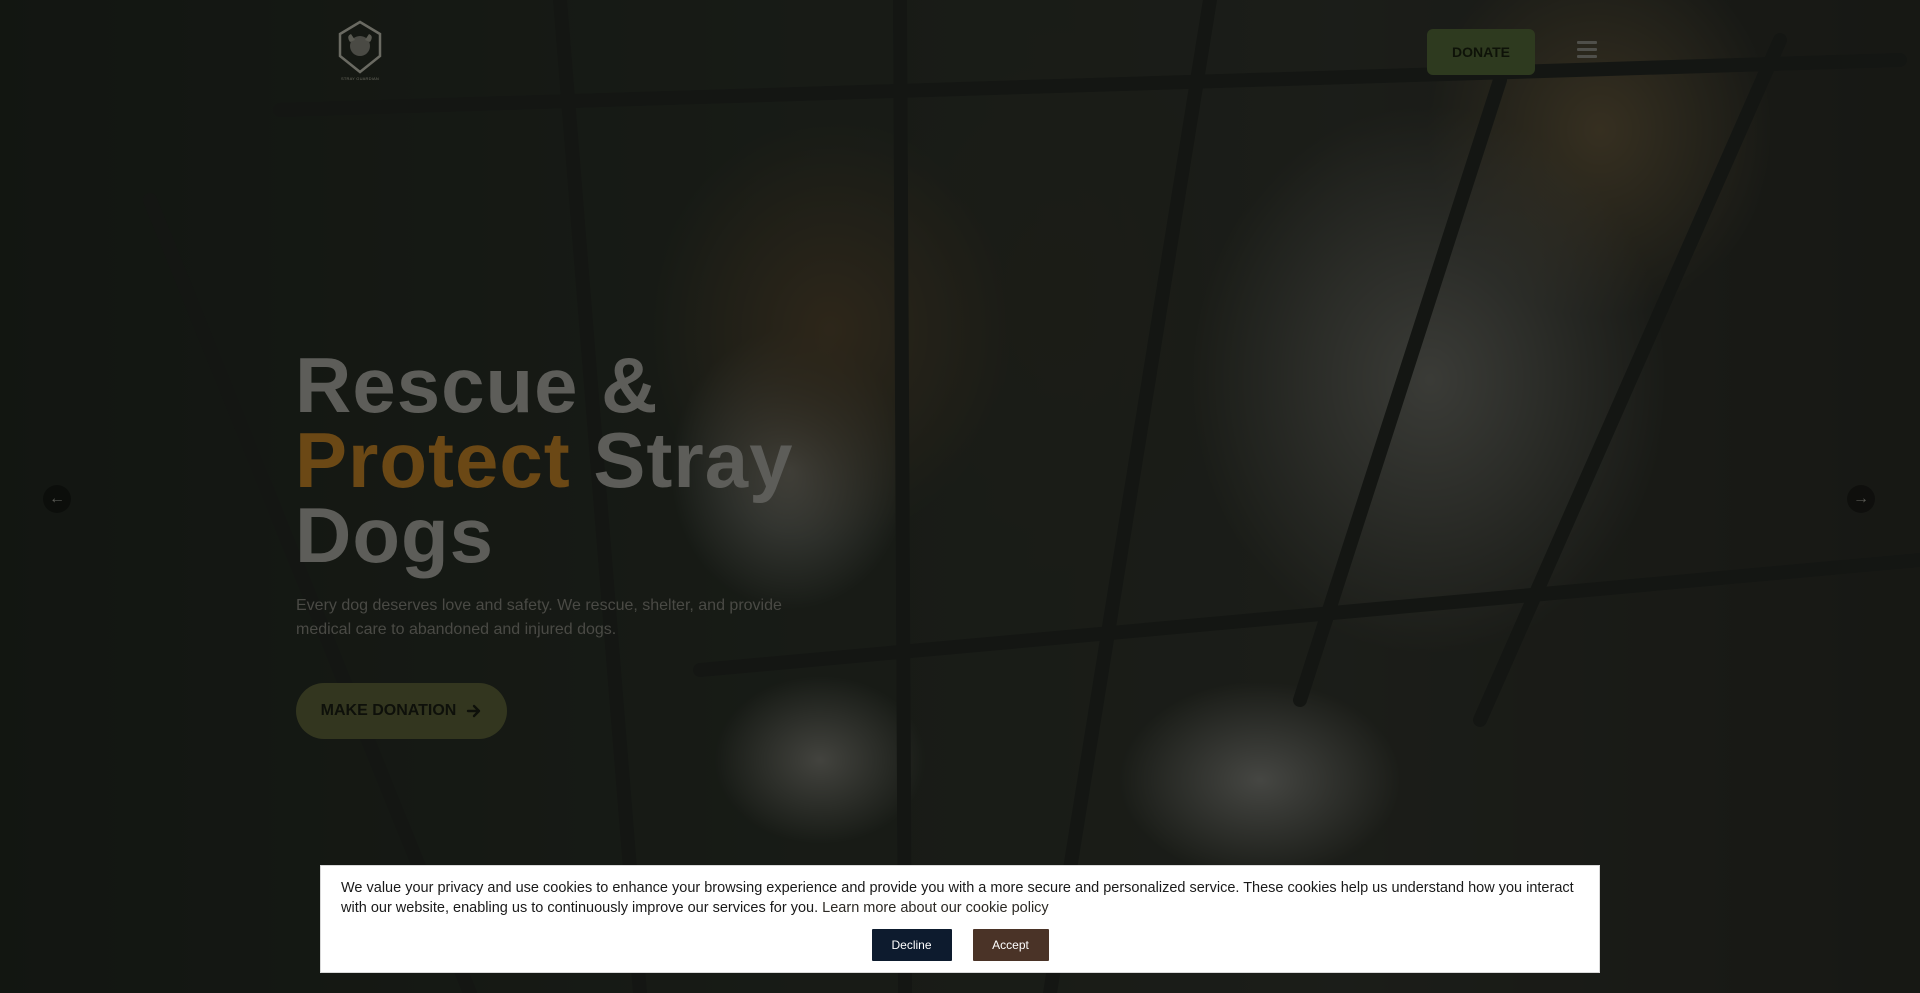 This screenshot has height=993, width=1920. What do you see at coordinates (960, 945) in the screenshot?
I see `cookie-actions: Decline Accept` at bounding box center [960, 945].